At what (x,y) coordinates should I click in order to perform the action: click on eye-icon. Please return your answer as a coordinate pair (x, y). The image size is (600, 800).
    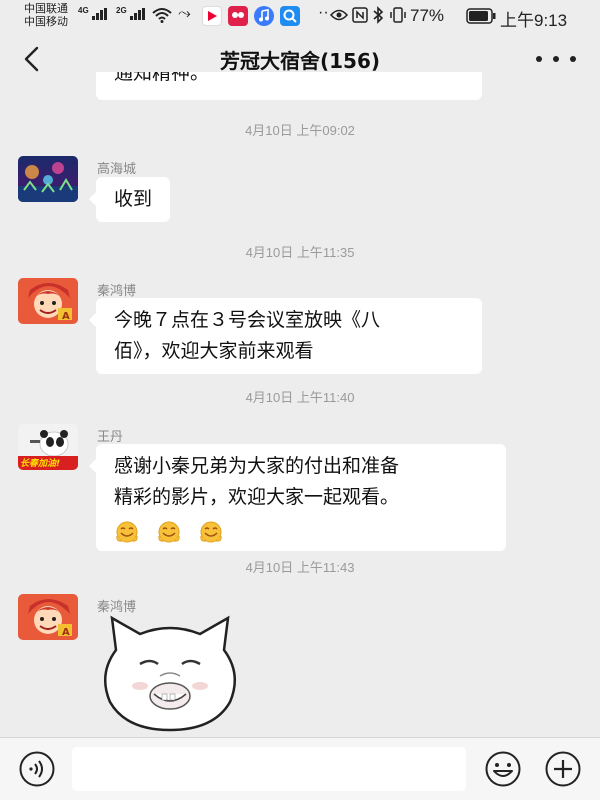
    Looking at the image, I should click on (339, 15).